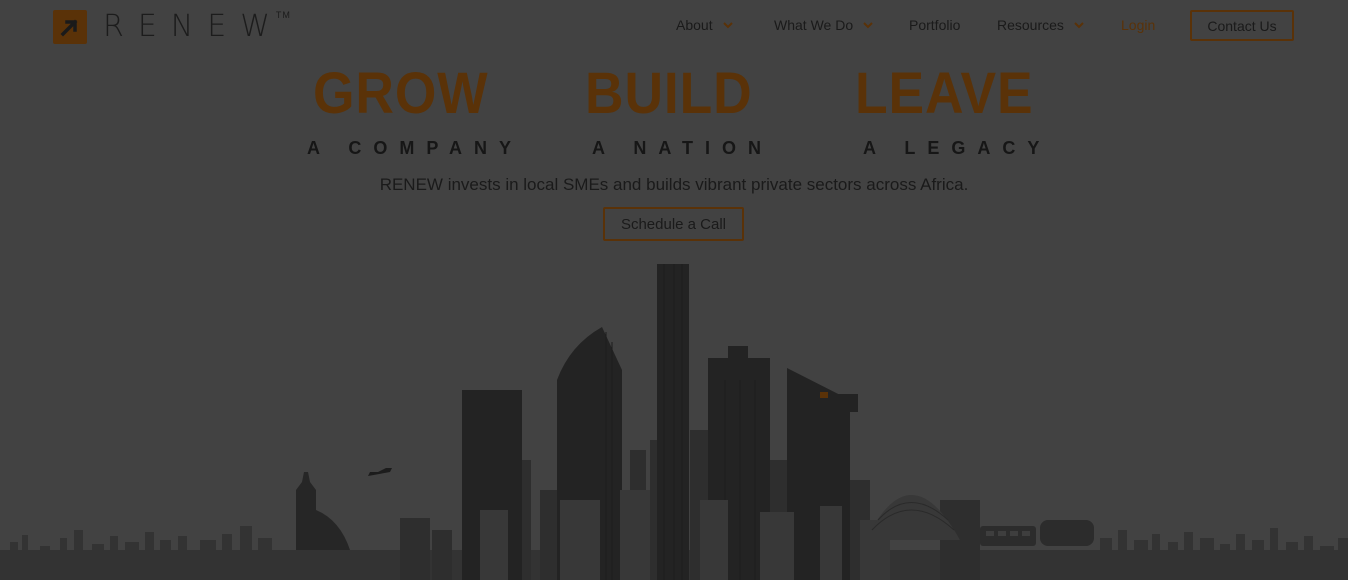  I want to click on nav-item-resources: Resources, so click(1041, 25).